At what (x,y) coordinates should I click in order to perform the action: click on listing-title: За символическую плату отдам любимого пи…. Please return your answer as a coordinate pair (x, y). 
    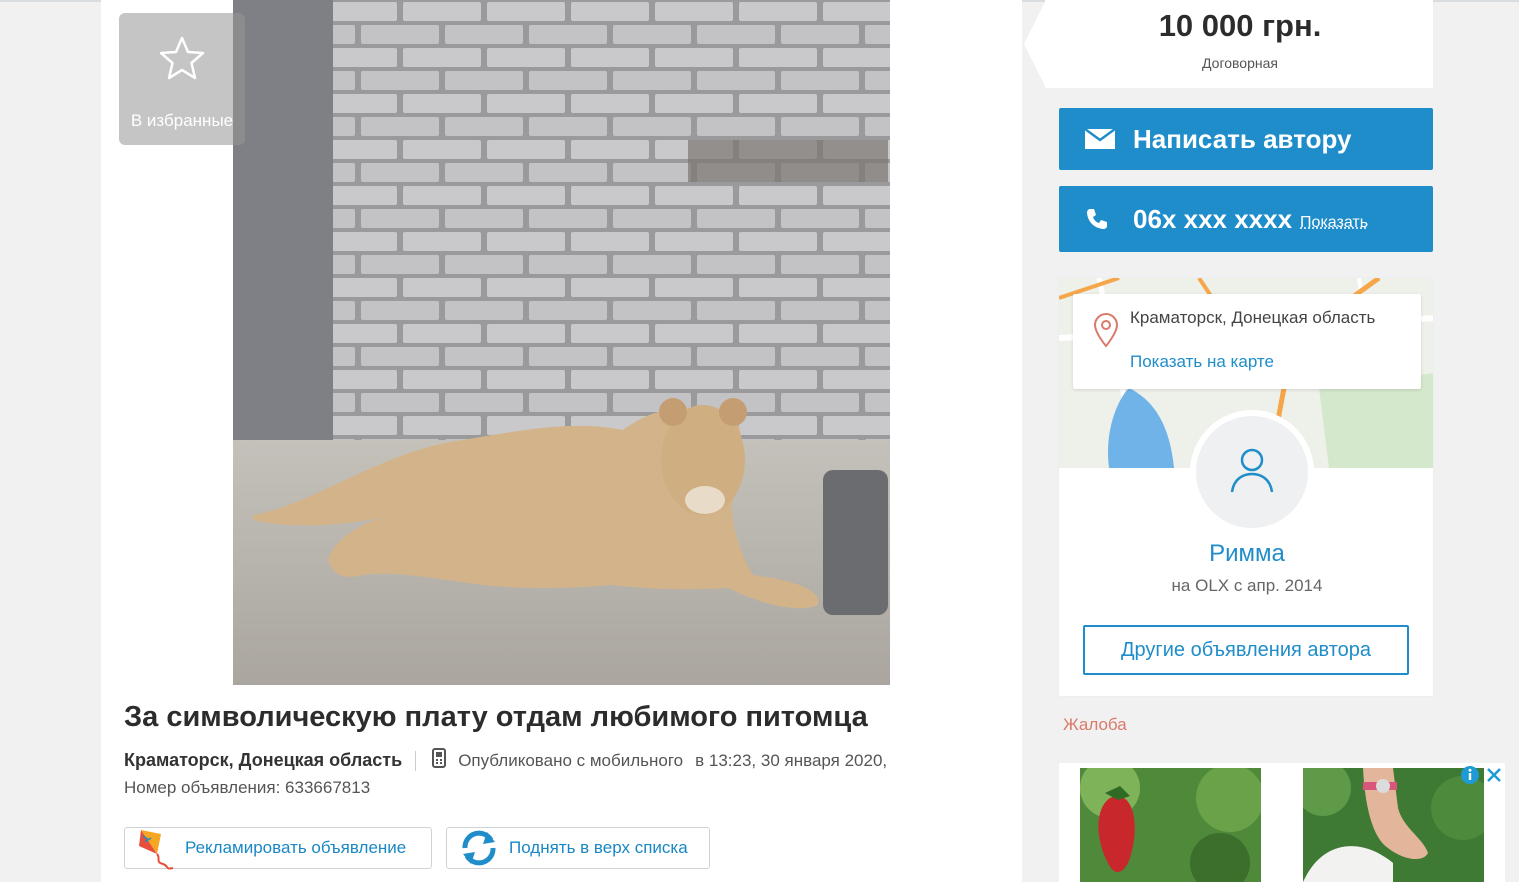
    Looking at the image, I should click on (496, 717).